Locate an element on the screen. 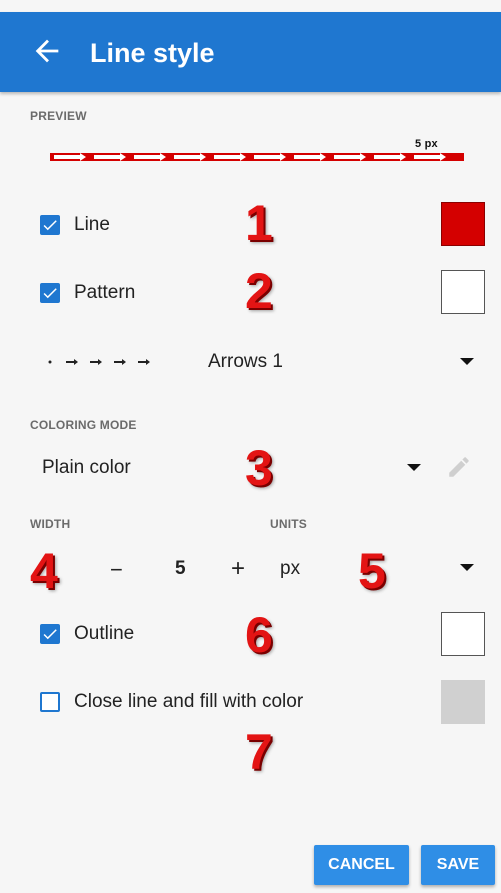 The width and height of the screenshot is (501, 893). app-bar: Line style is located at coordinates (250, 52).